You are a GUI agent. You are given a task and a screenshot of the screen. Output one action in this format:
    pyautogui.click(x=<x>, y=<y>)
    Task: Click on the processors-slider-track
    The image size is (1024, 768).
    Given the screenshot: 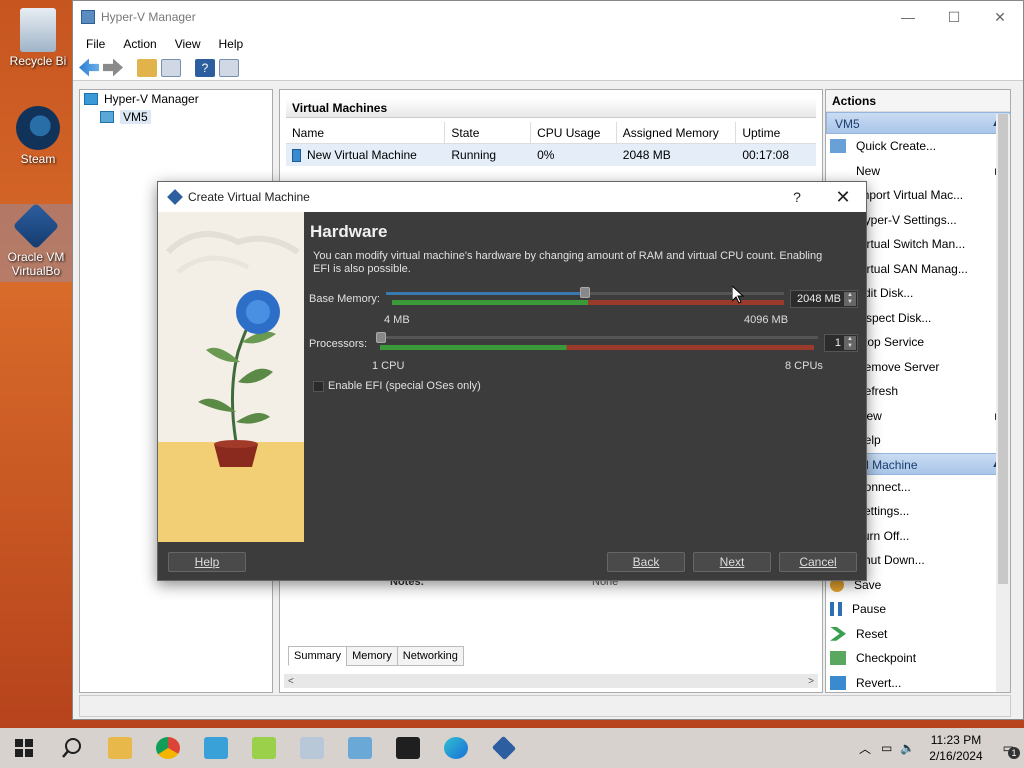 What is the action you would take?
    pyautogui.click(x=597, y=337)
    